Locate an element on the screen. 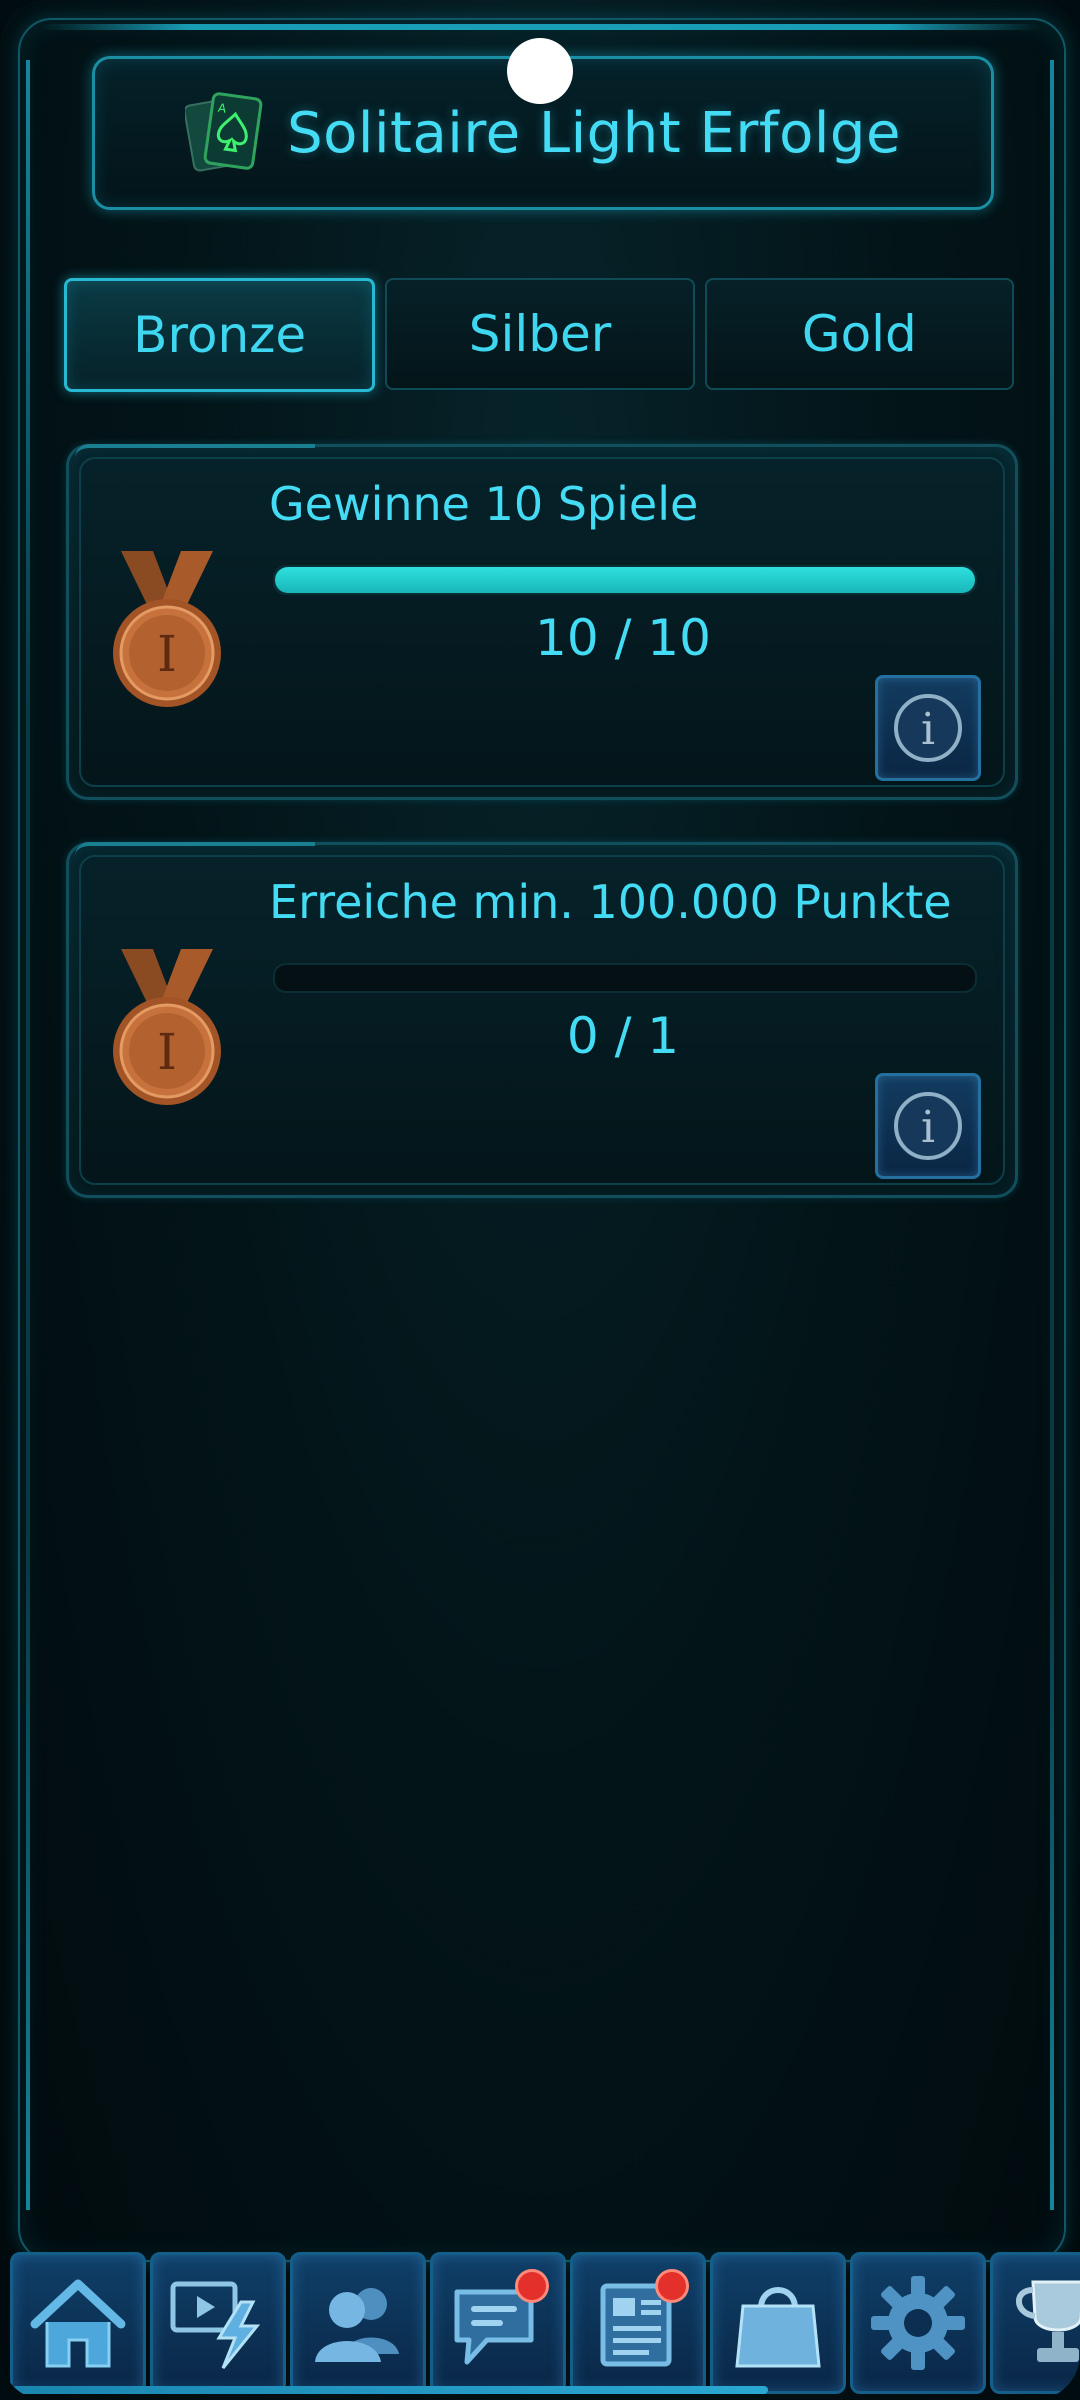  trophy-icon is located at coordinates (1048, 2321).